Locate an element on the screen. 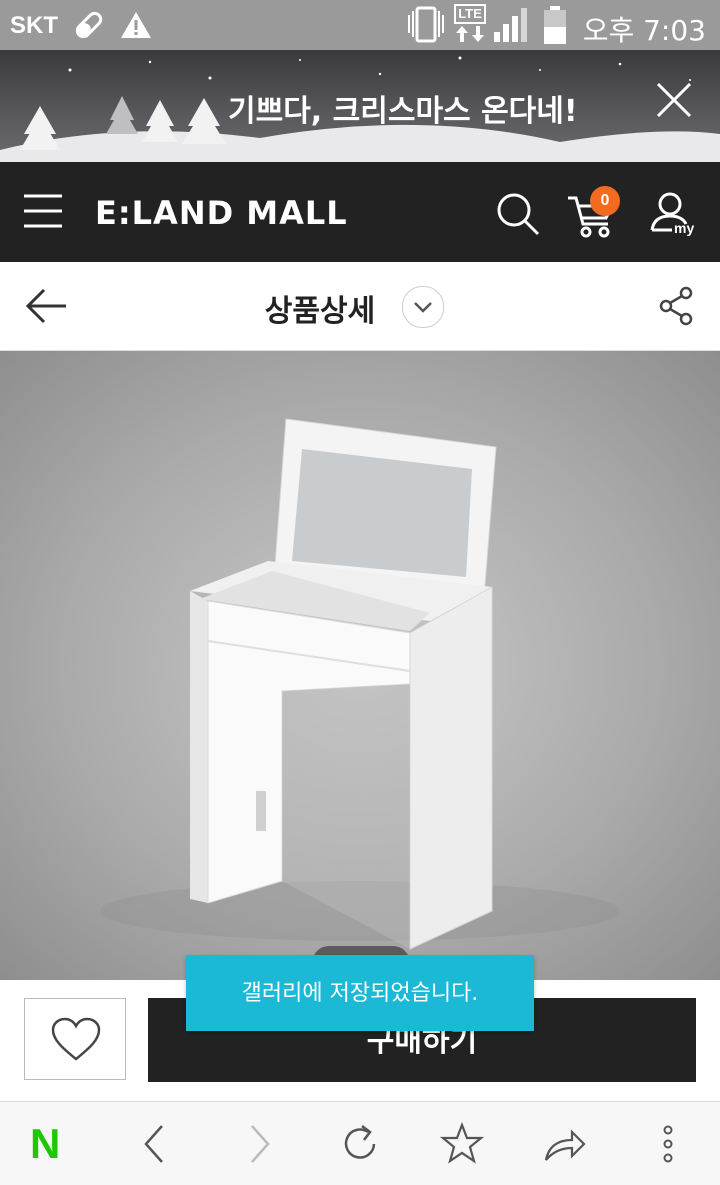  carrier-label: SKT is located at coordinates (34, 25).